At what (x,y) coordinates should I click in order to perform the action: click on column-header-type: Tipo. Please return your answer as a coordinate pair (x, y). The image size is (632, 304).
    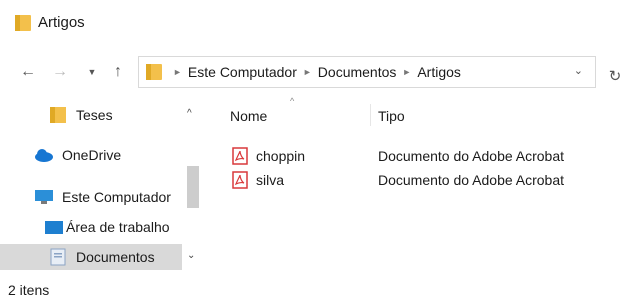
    Looking at the image, I should click on (391, 116).